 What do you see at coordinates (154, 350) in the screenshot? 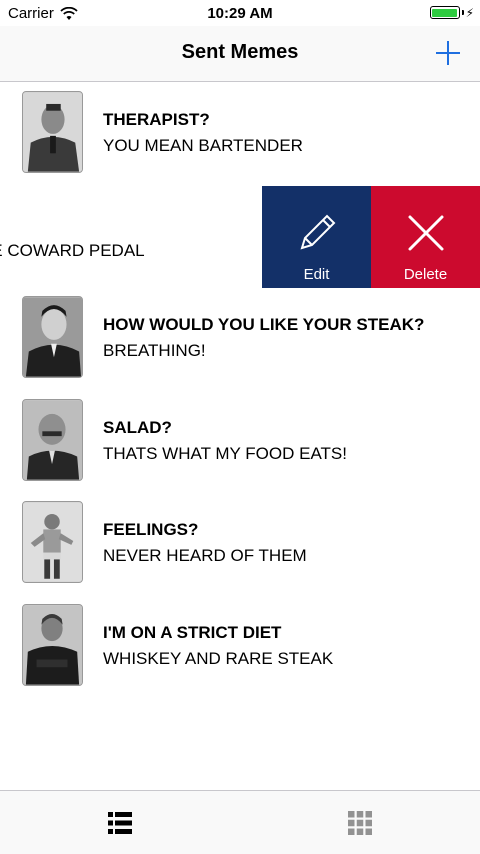
I see `meme-bottom-text: BREATHING!` at bounding box center [154, 350].